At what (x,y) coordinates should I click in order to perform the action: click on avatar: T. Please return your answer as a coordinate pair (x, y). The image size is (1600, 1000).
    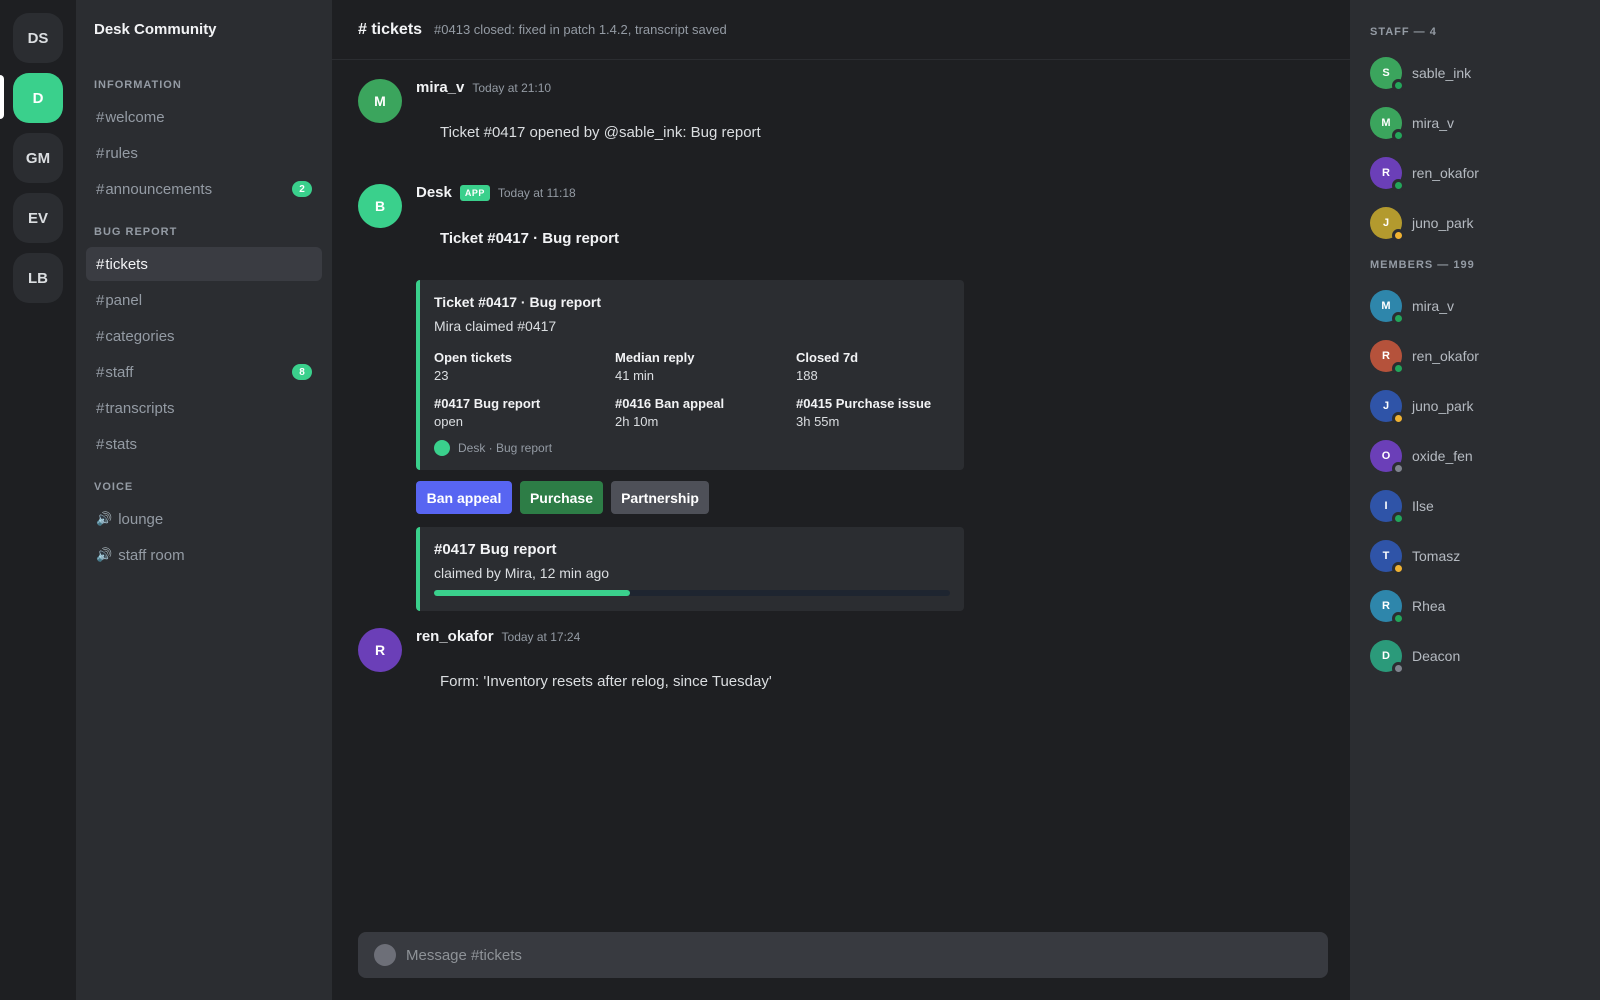
    Looking at the image, I should click on (1387, 557).